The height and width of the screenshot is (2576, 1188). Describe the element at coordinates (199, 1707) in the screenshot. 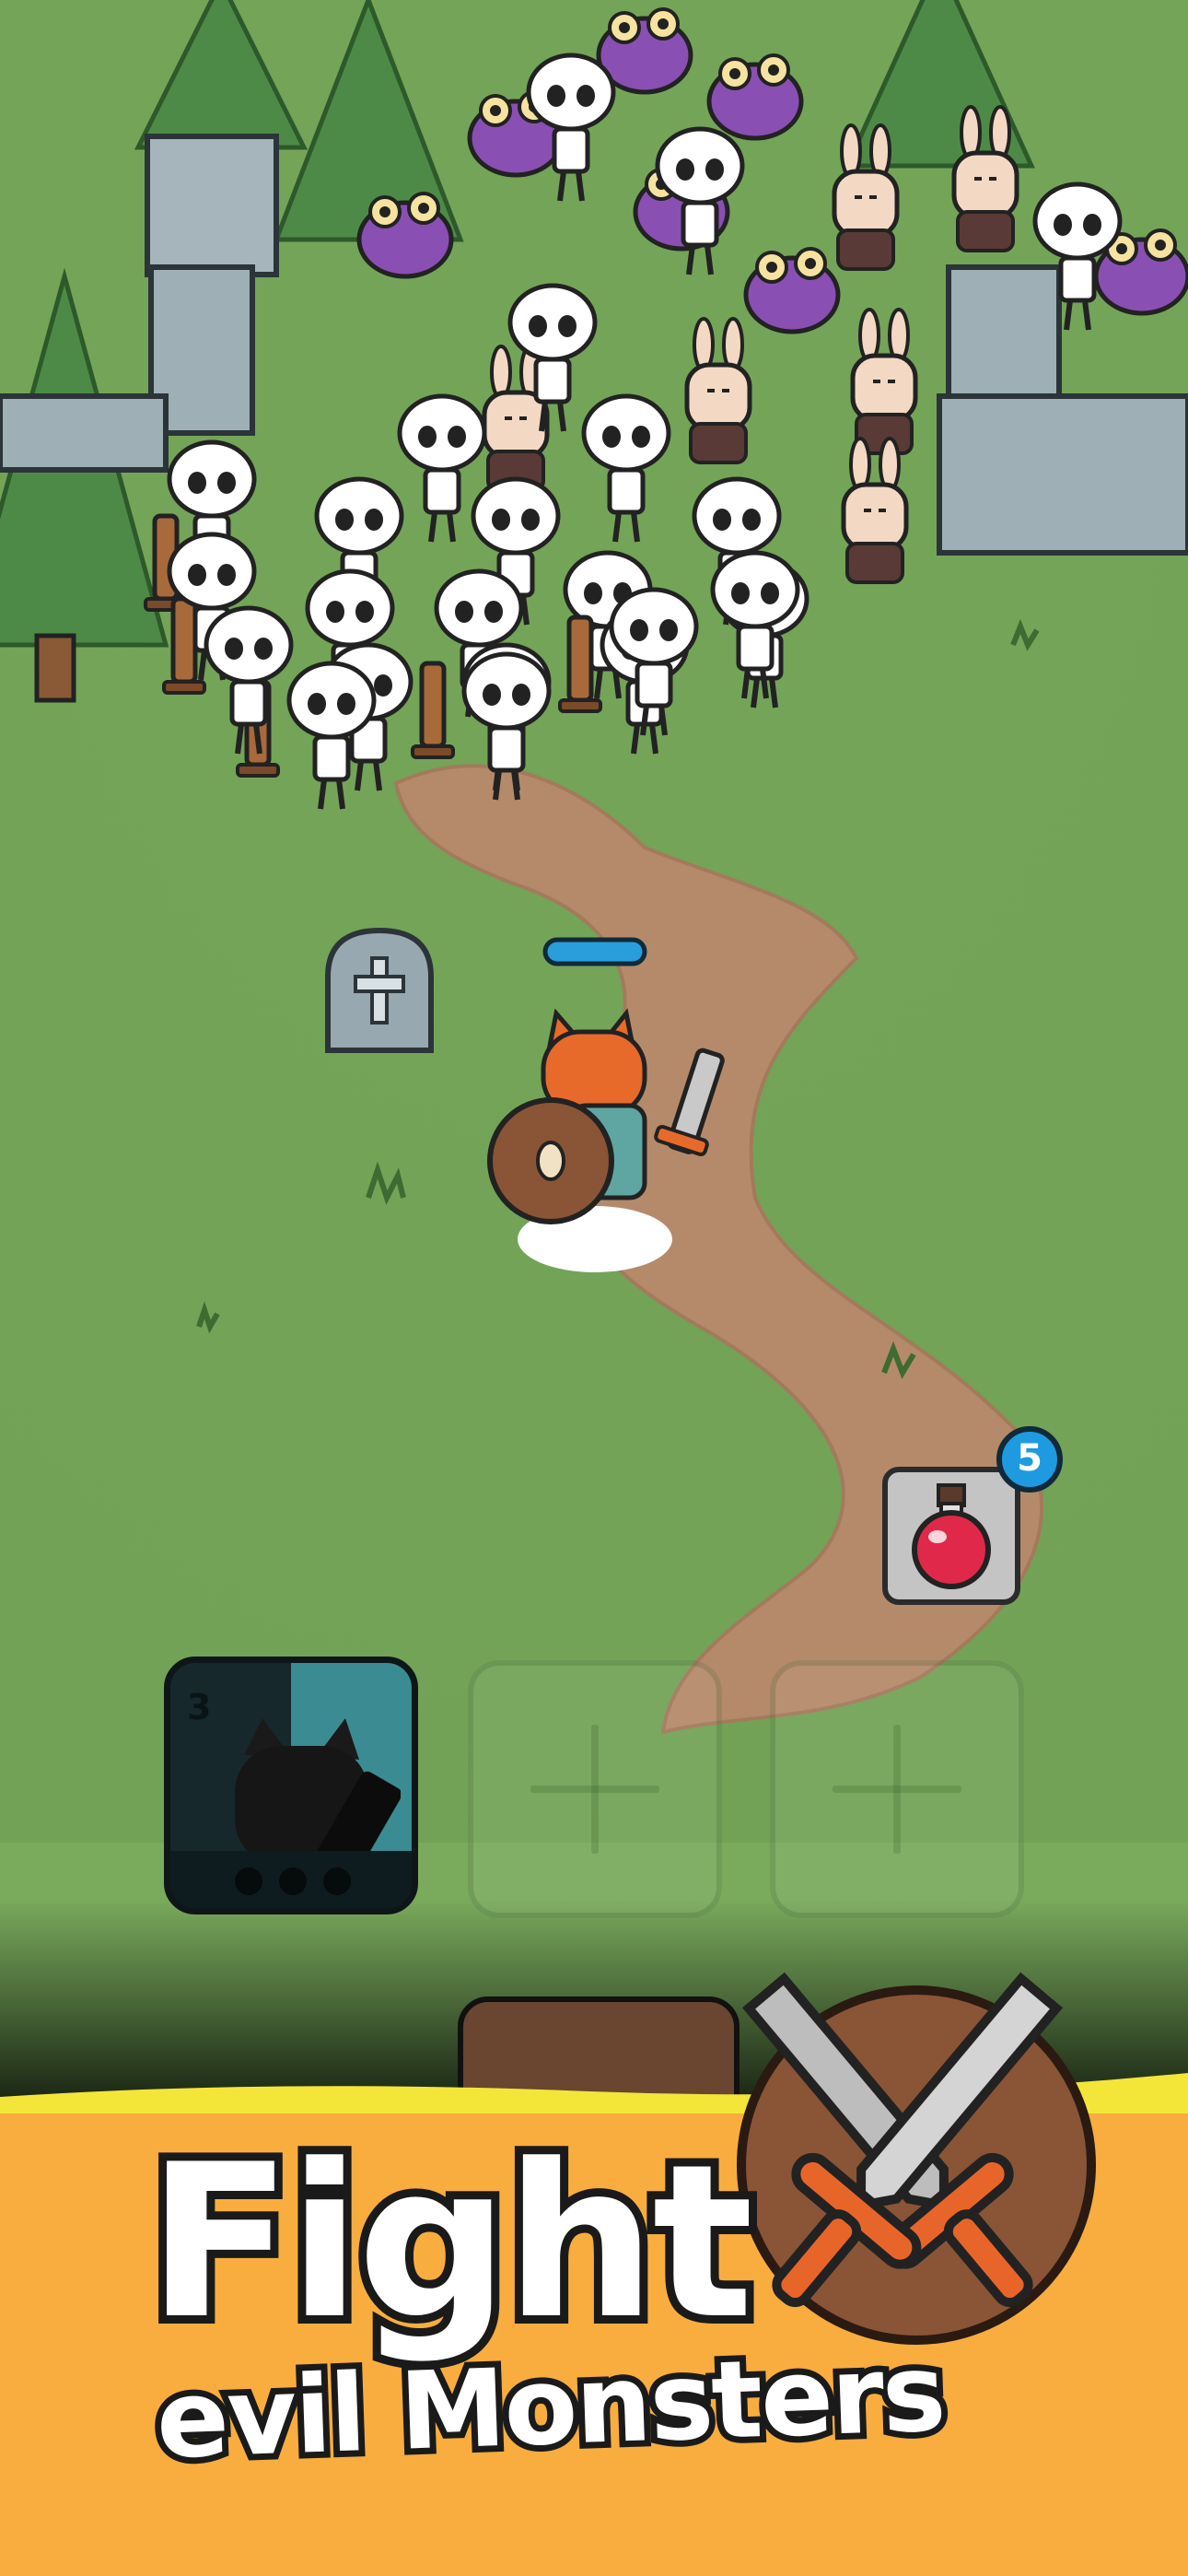

I see `unit-level: 3` at that location.